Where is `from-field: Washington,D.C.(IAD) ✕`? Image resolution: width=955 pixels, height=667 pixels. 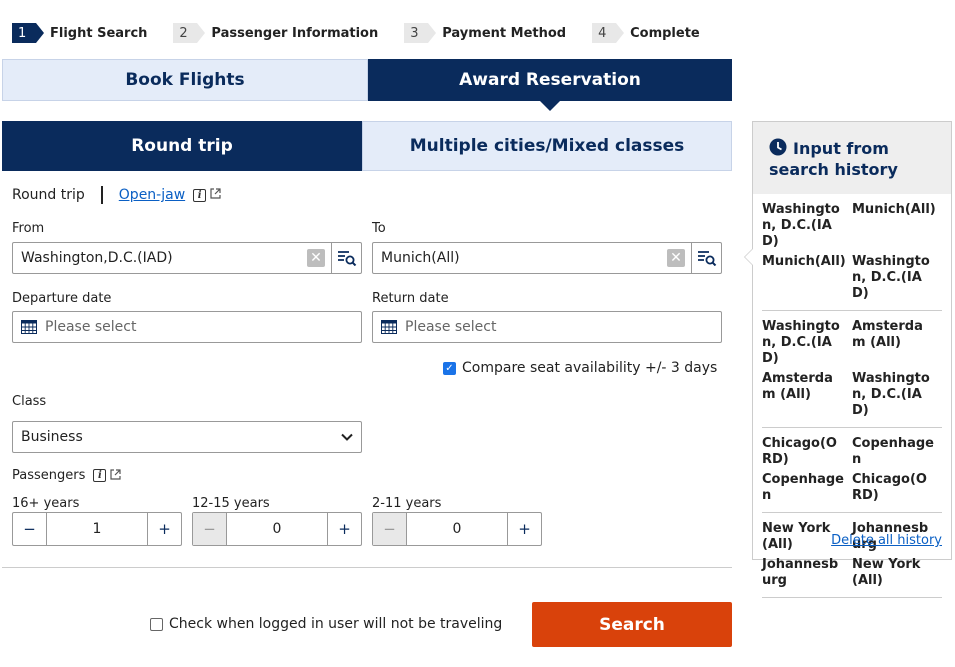 from-field: Washington,D.C.(IAD) ✕ is located at coordinates (187, 258).